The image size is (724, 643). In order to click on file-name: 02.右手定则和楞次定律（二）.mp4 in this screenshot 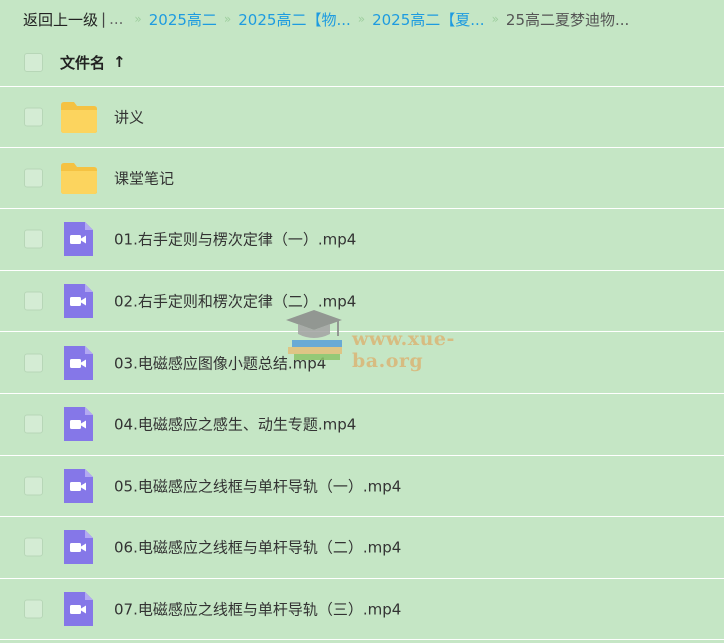, I will do `click(235, 301)`.